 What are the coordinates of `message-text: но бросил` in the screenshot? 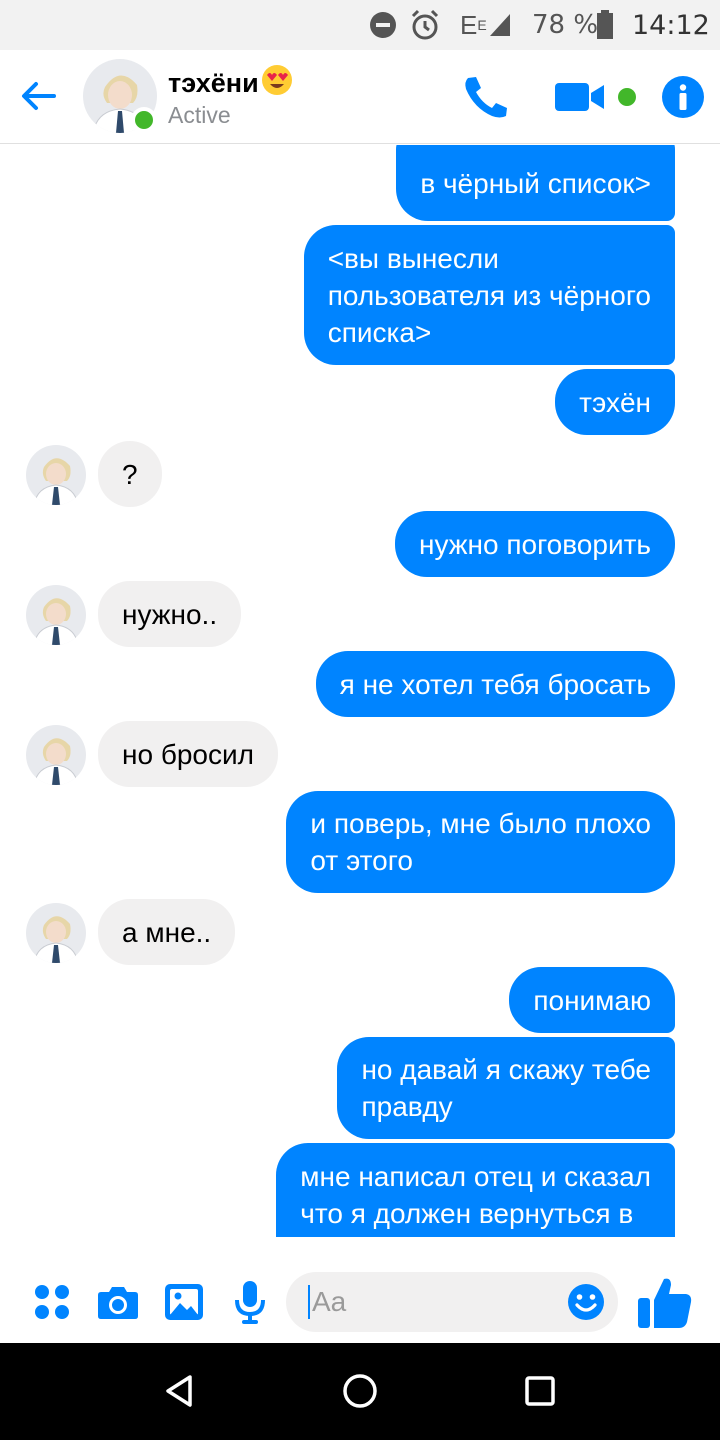 It's located at (188, 754).